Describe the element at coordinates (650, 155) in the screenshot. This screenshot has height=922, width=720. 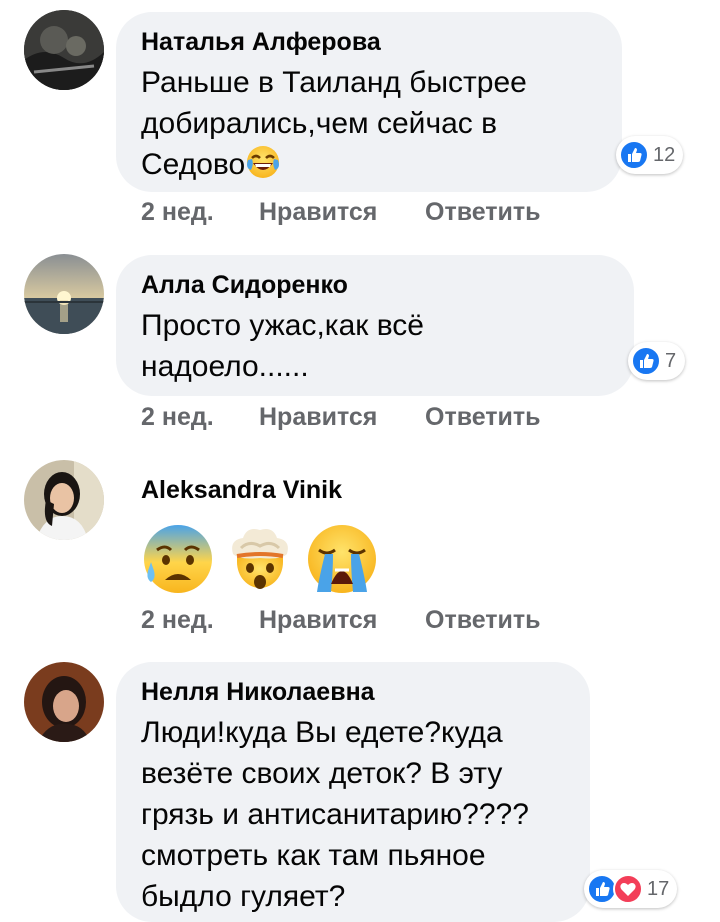
I see `reaction-summary: 12` at that location.